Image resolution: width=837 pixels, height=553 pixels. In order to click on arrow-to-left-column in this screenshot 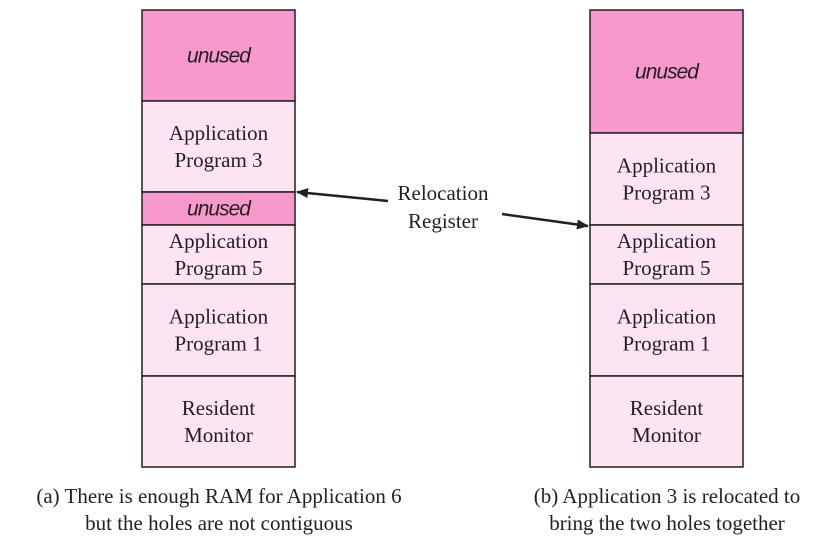, I will do `click(342, 195)`.